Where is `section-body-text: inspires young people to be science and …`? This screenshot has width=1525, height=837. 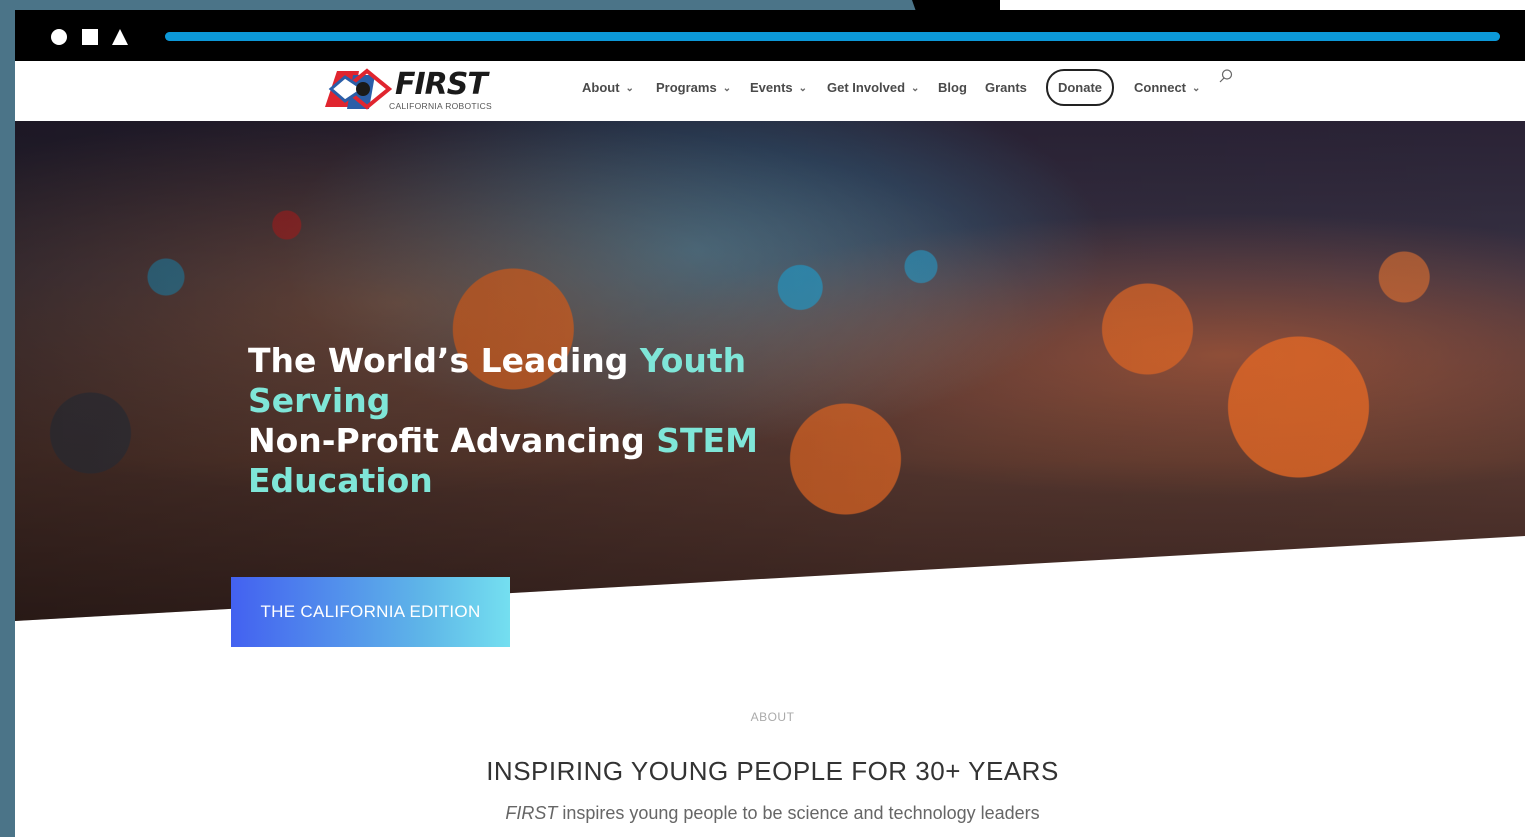 section-body-text: inspires young people to be science and … is located at coordinates (798, 813).